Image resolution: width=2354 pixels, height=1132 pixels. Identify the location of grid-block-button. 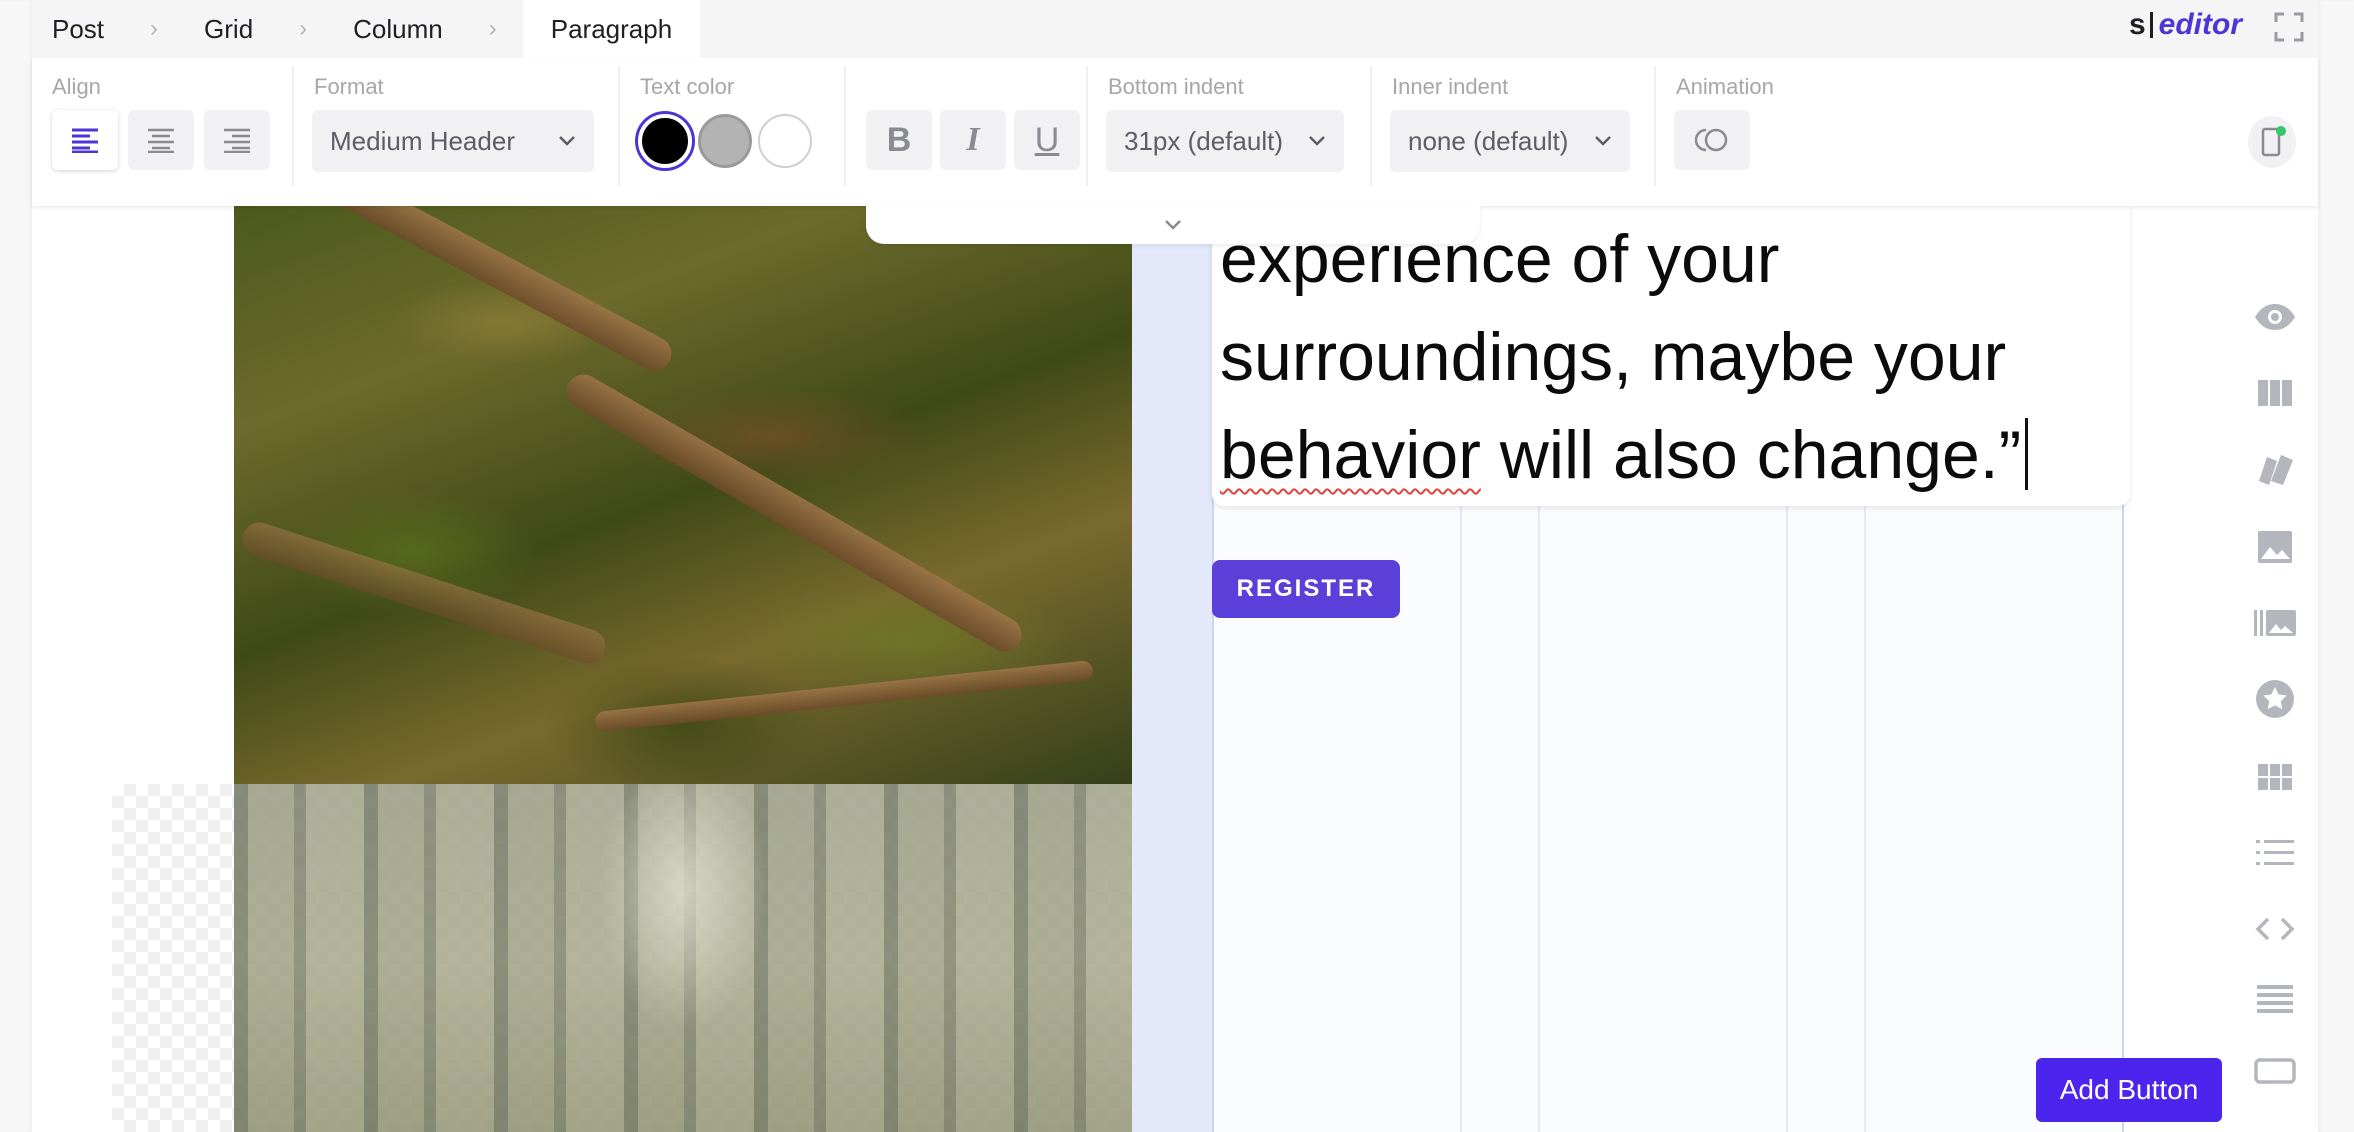
(2275, 777).